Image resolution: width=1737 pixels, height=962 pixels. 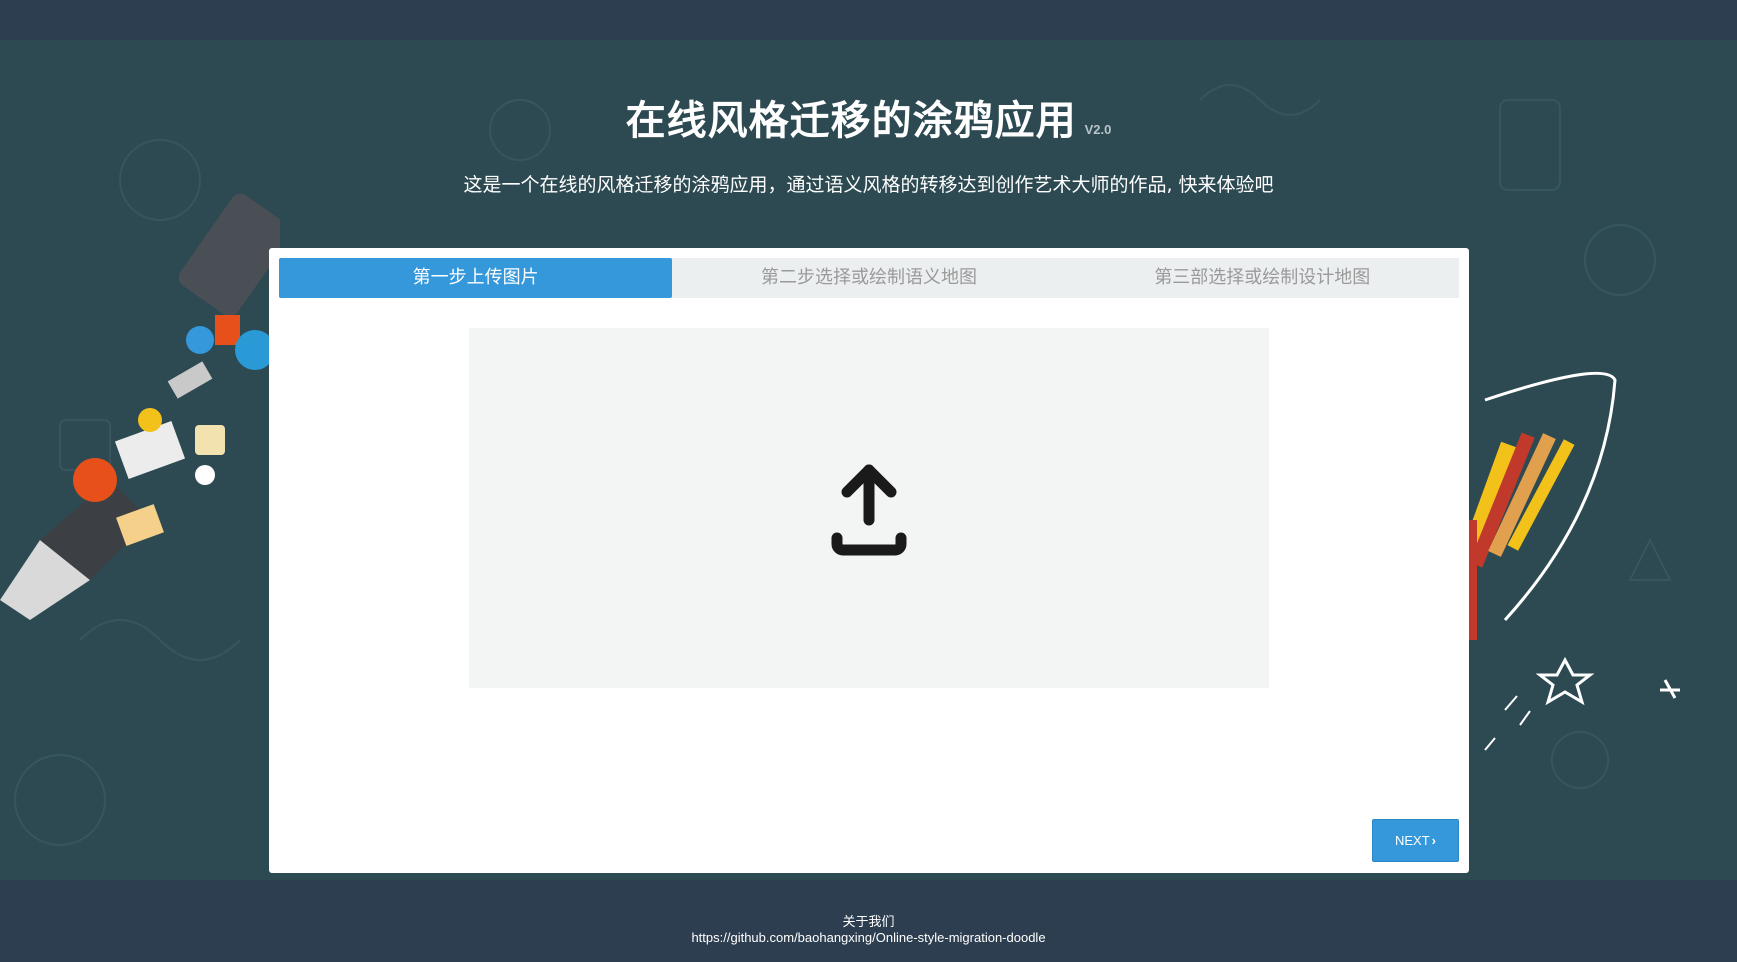 I want to click on chevron-right-icon: ›, so click(x=1433, y=840).